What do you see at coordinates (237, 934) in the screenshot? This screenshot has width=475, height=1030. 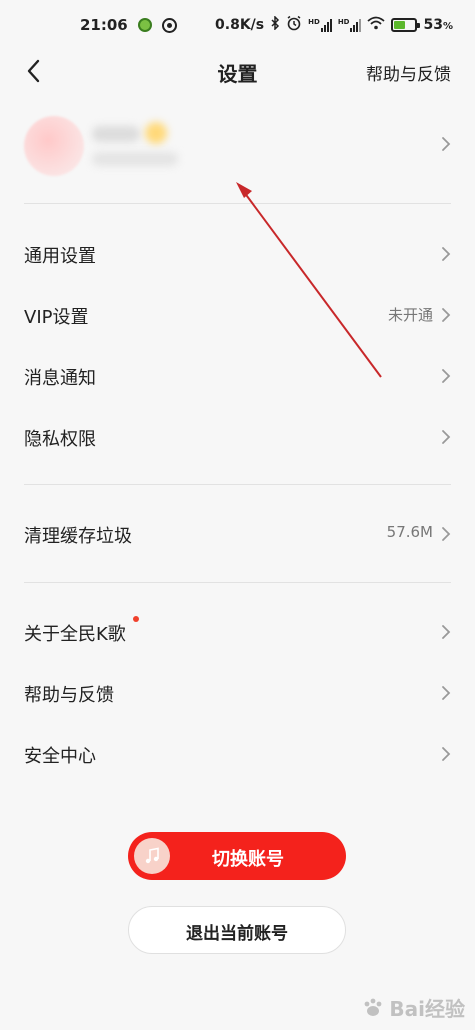 I see `logout-label: 退出当前账号` at bounding box center [237, 934].